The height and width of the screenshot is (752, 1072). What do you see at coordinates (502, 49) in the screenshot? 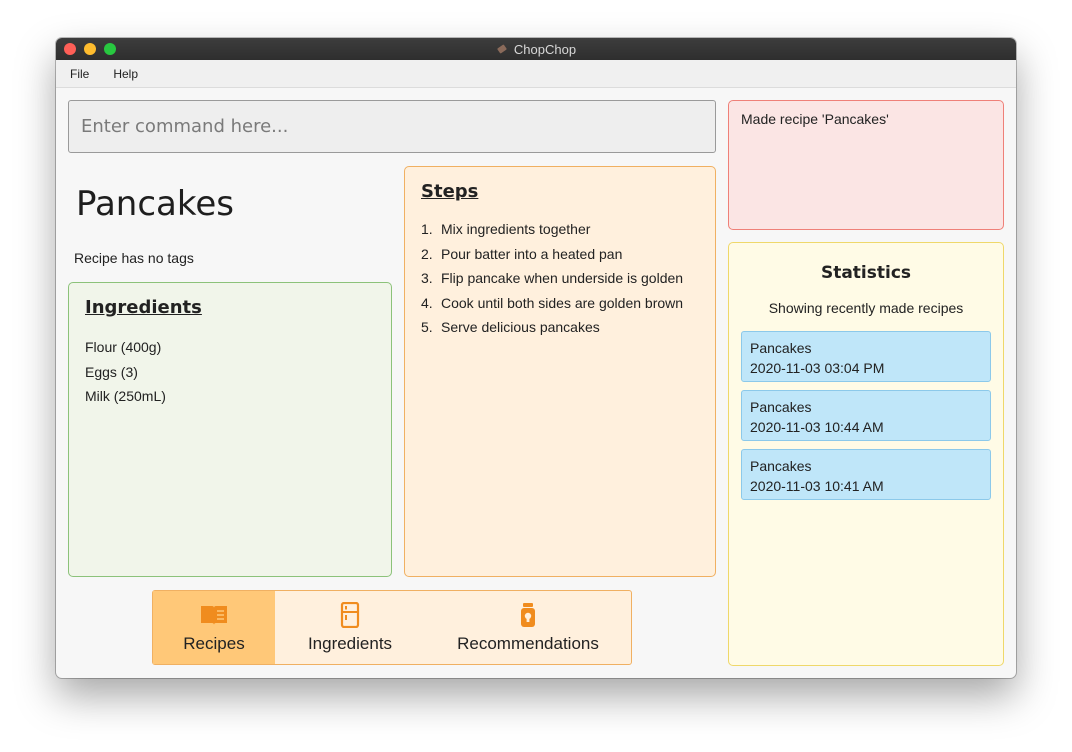
I see `chopchop-app-icon` at bounding box center [502, 49].